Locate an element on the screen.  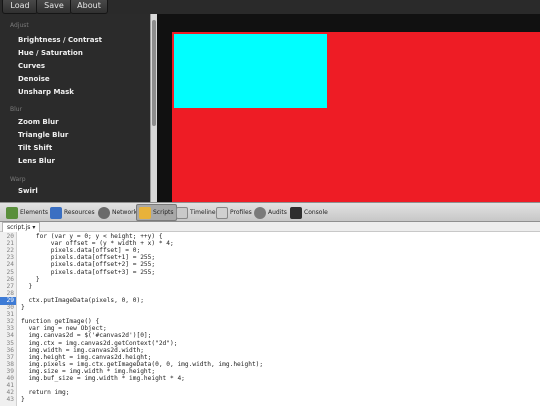
audits-icon is located at coordinates (260, 212).